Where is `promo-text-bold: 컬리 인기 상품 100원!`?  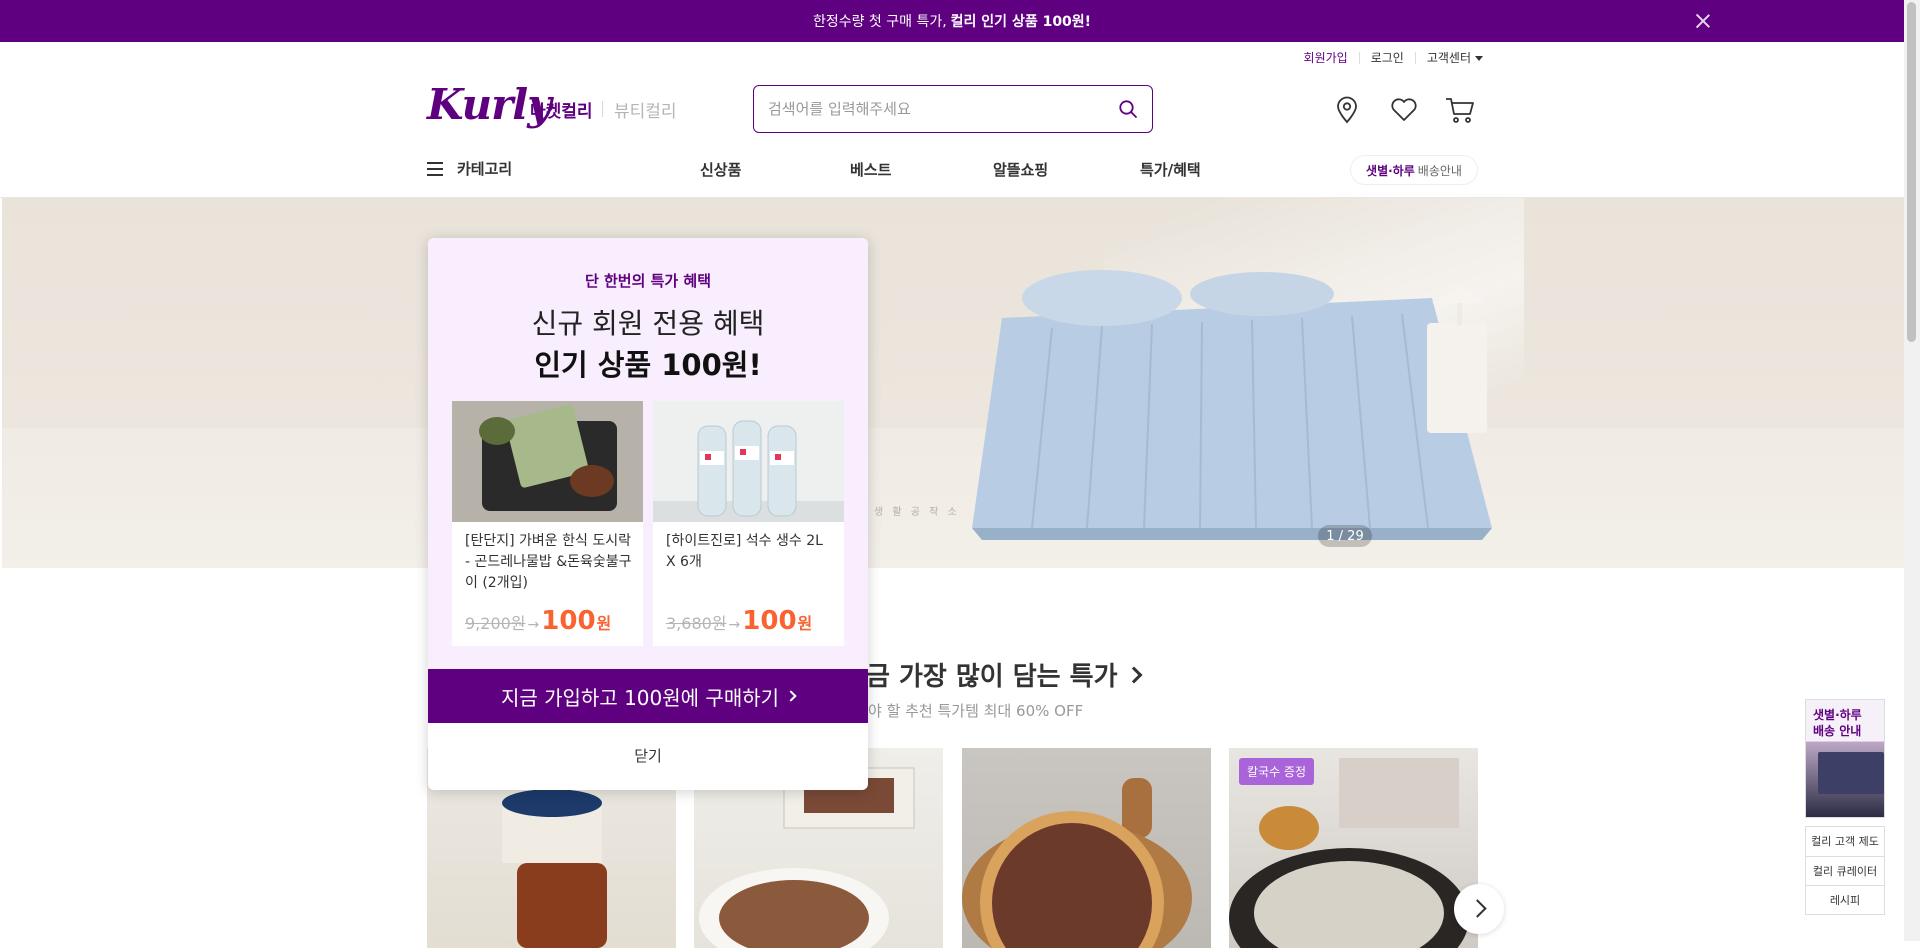 promo-text-bold: 컬리 인기 상품 100원! is located at coordinates (1021, 22).